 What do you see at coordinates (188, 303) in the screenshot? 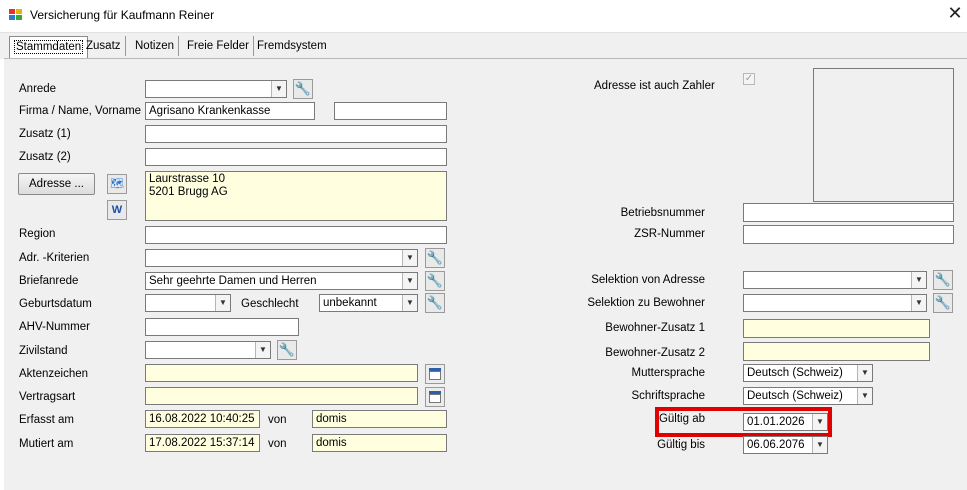
I see `geburtsdatum-input: ▼` at bounding box center [188, 303].